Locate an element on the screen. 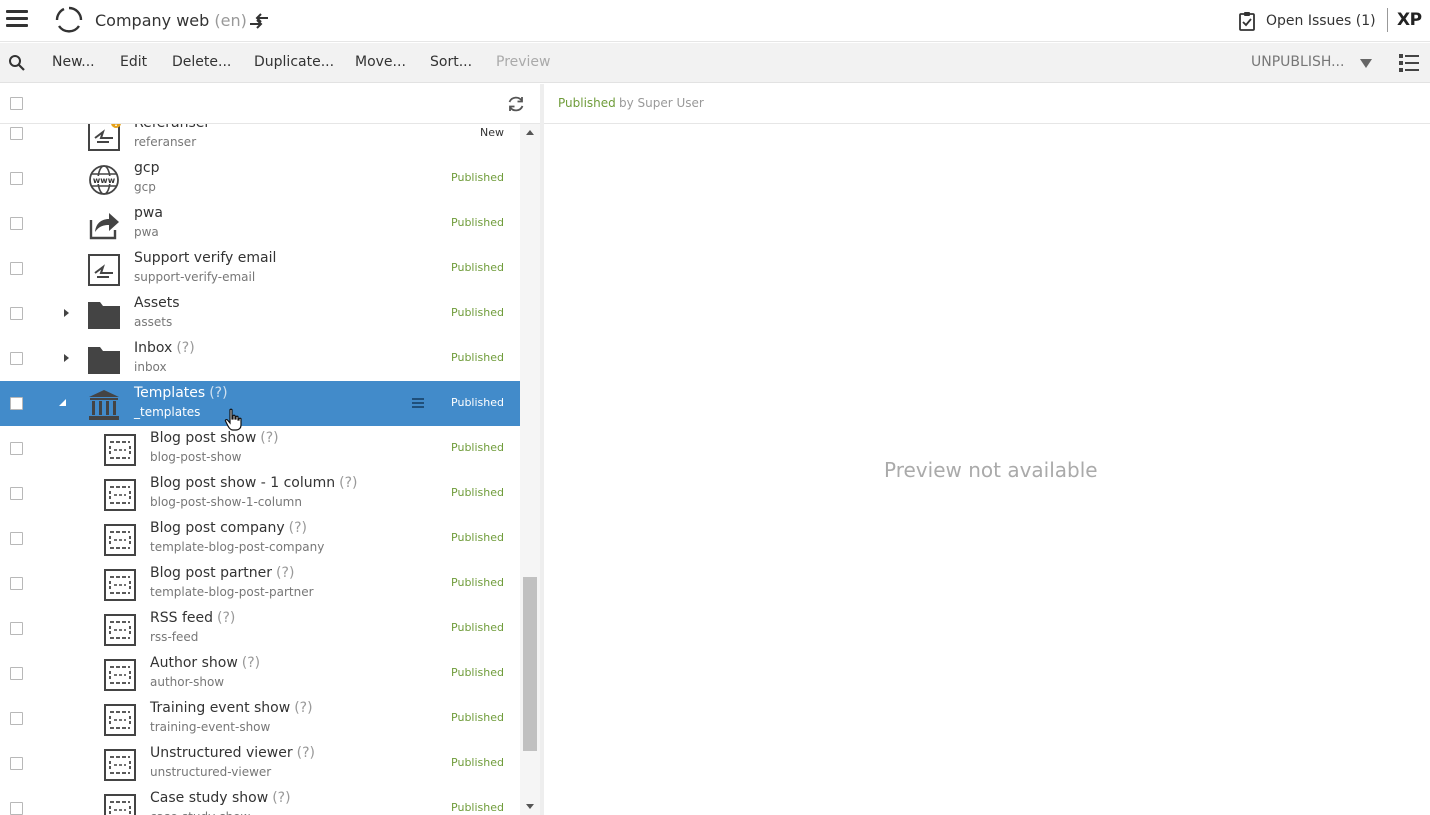 The image size is (1430, 815). tree-row: Inbox (?) inbox Published is located at coordinates (260, 358).